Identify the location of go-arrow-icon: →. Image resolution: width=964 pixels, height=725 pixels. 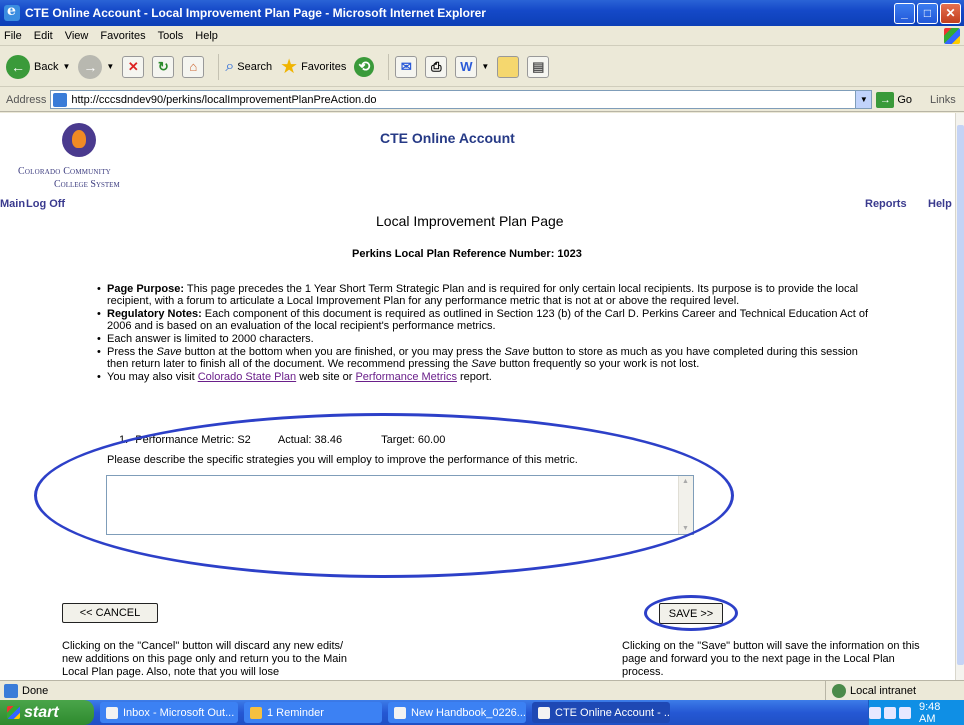
(885, 99).